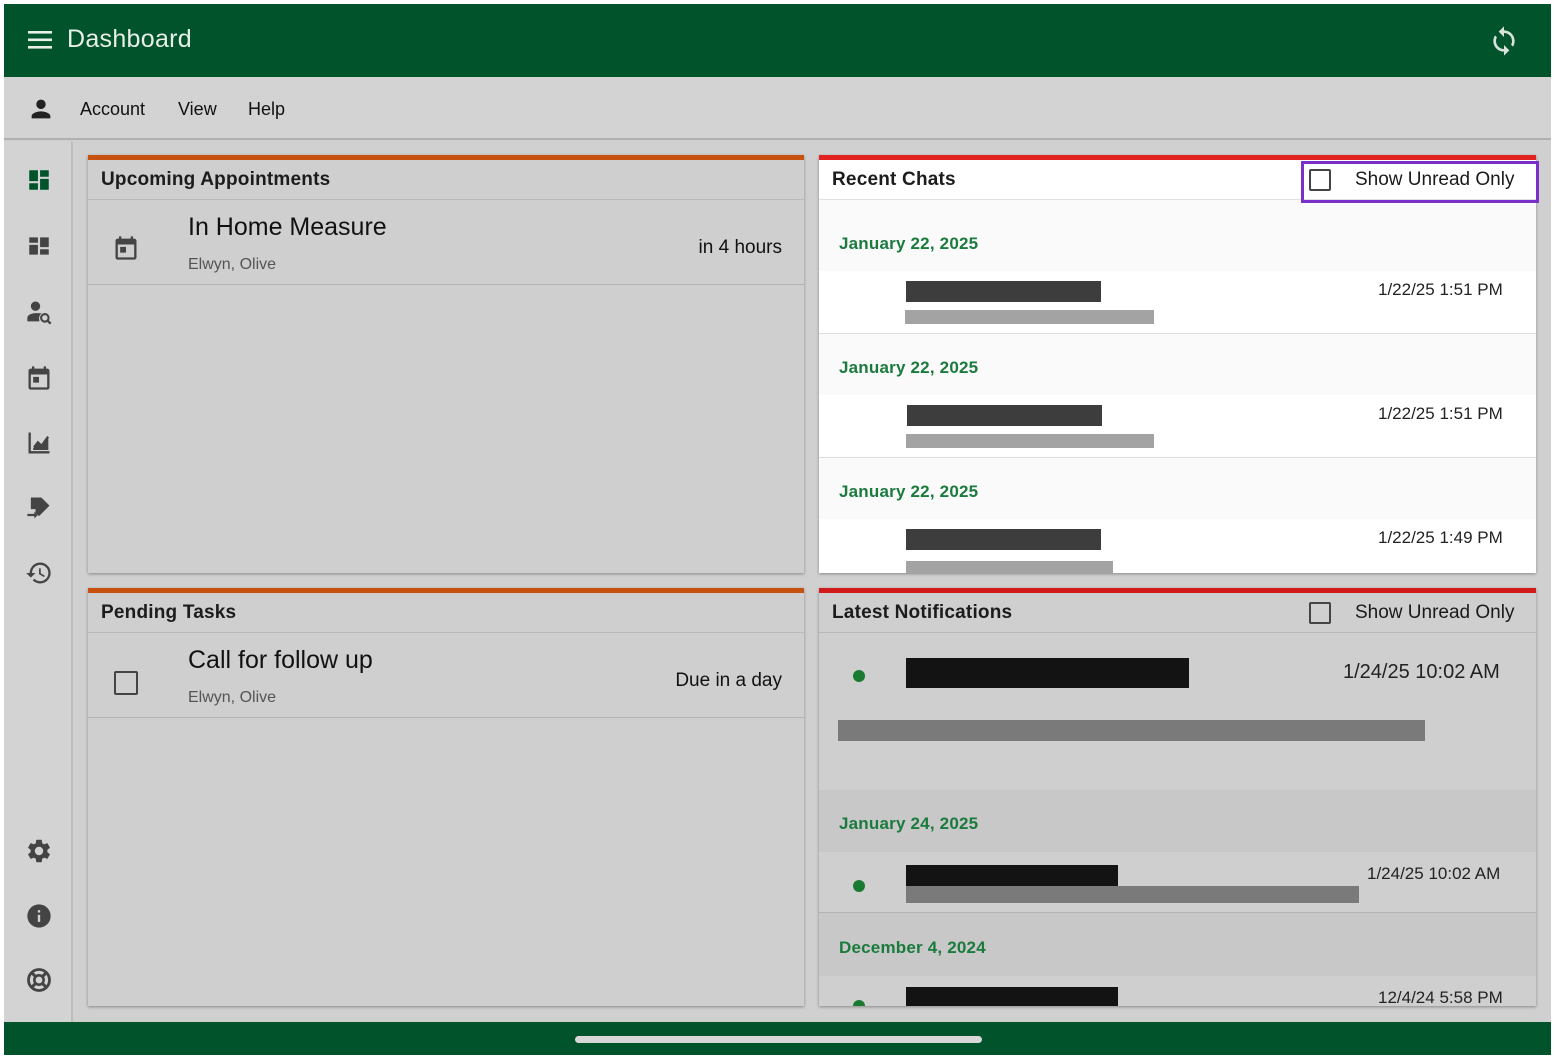  I want to click on home-handle, so click(778, 1039).